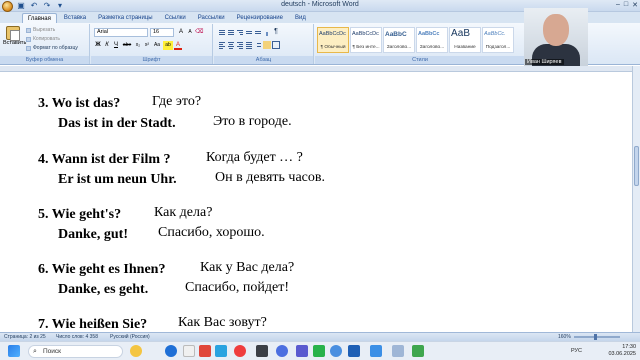 This screenshot has height=360, width=640. What do you see at coordinates (320, 4) in the screenshot?
I see `window-title: deutsch - Microsoft Word` at bounding box center [320, 4].